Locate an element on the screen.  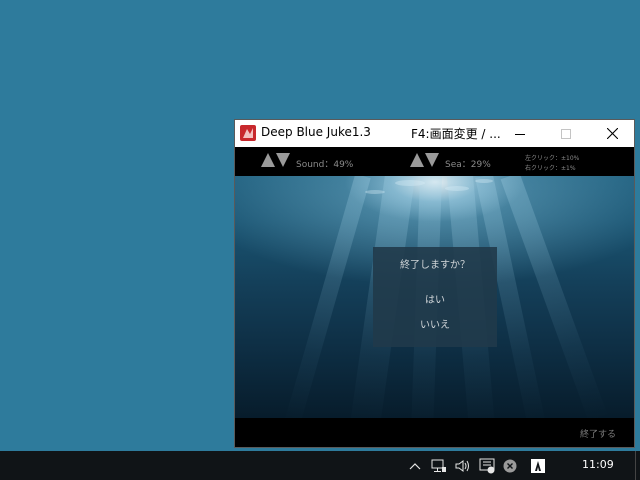
sound-volume-label: Sound：49% is located at coordinates (325, 165).